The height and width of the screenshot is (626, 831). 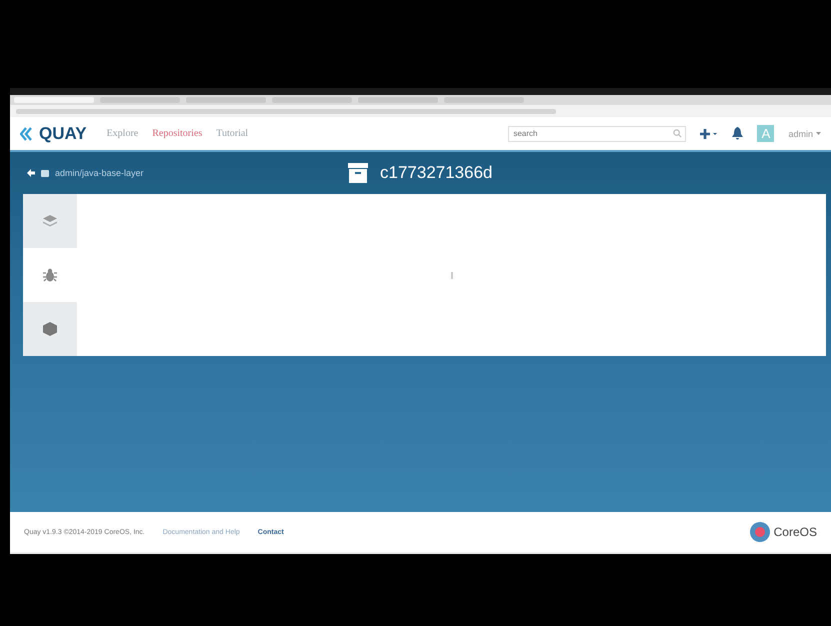 What do you see at coordinates (54, 100) in the screenshot?
I see `browser-tab` at bounding box center [54, 100].